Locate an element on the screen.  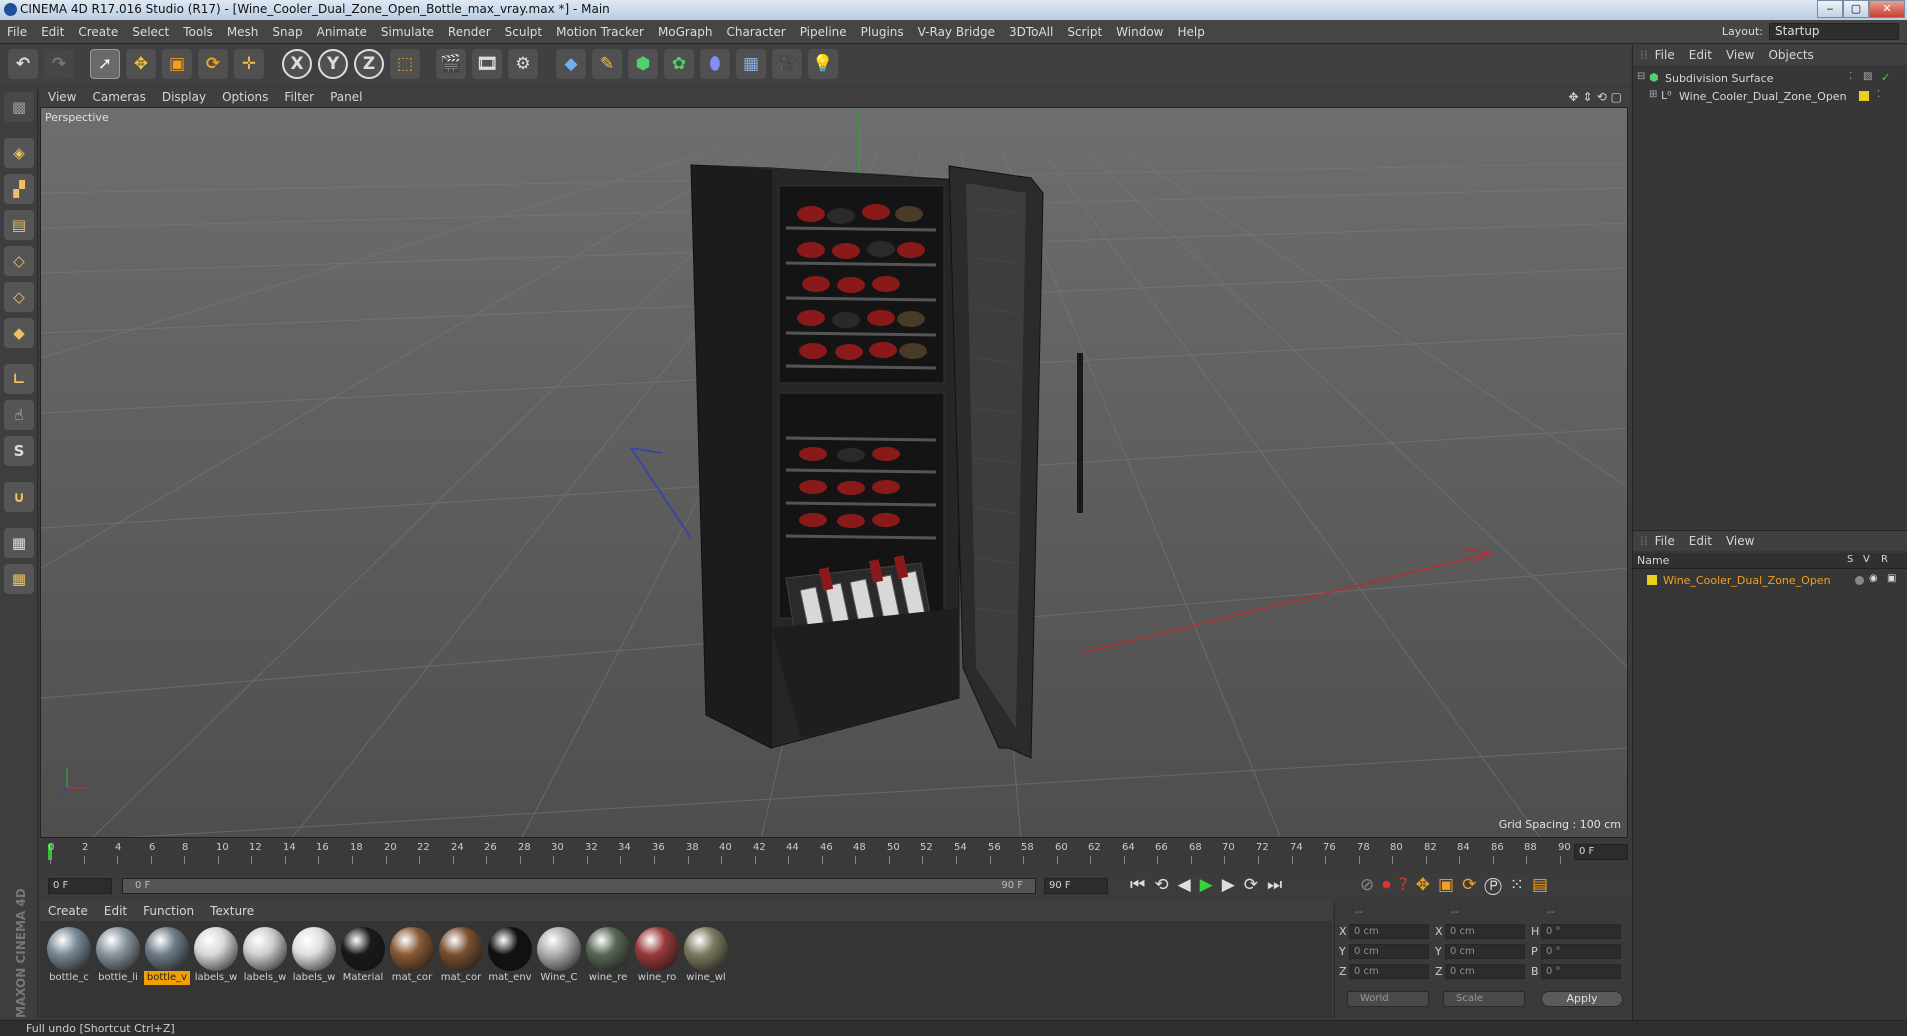
render-view-icon: 🎬 is located at coordinates (451, 64).